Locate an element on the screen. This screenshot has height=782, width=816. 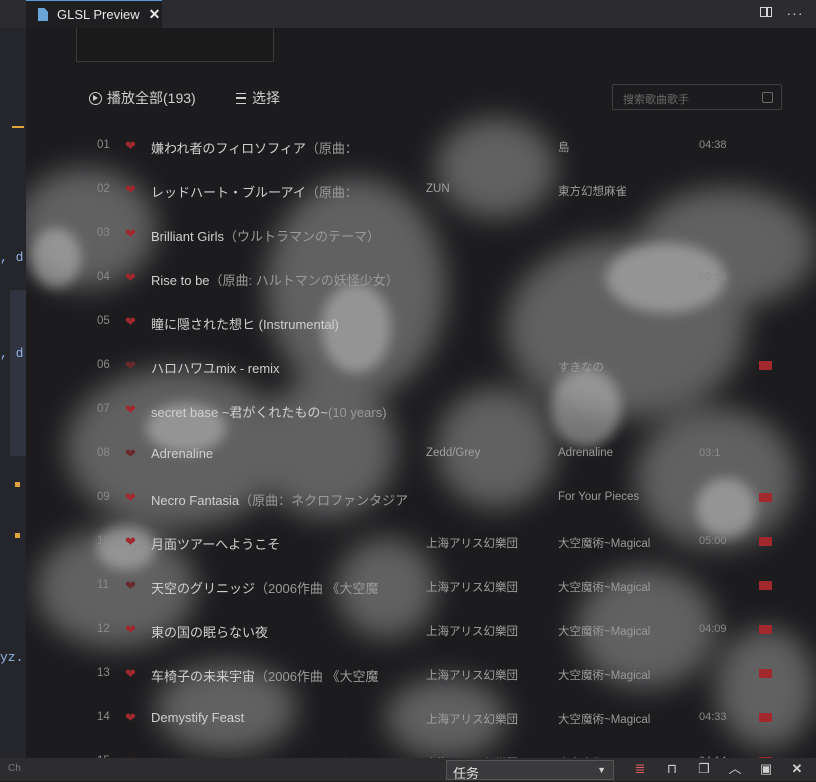
close-panel-icon: ✕ is located at coordinates (797, 769).